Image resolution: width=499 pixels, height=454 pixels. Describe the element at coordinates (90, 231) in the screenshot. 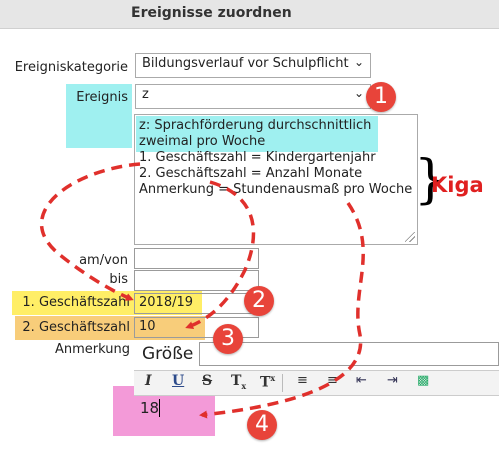

I see `arrow-kindergartenjahr-to-gz1` at that location.